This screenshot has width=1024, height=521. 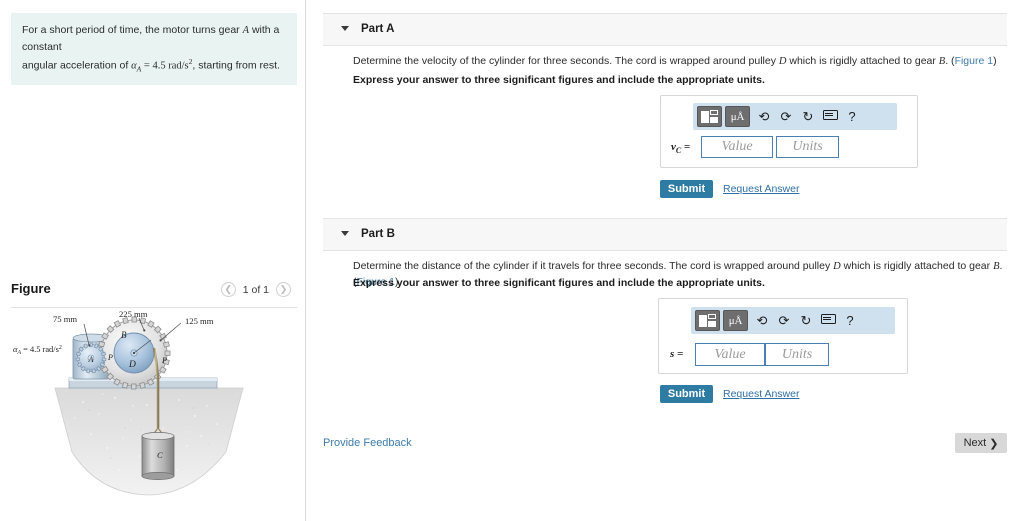 I want to click on part-a-variable-label: vC =, so click(x=680, y=148).